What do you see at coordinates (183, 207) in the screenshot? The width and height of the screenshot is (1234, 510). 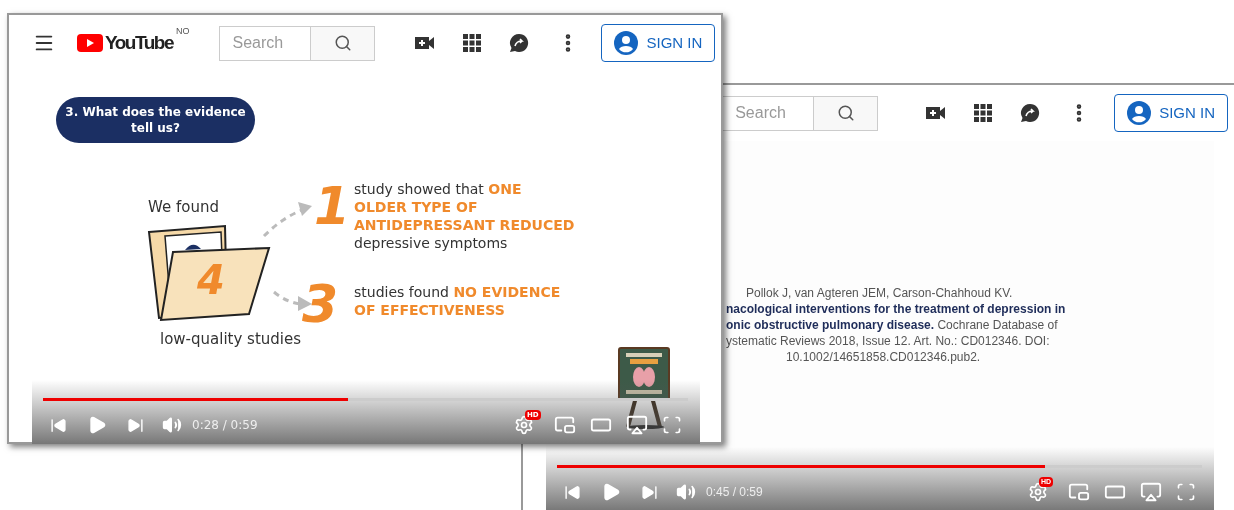 I see `intro-text: We found` at bounding box center [183, 207].